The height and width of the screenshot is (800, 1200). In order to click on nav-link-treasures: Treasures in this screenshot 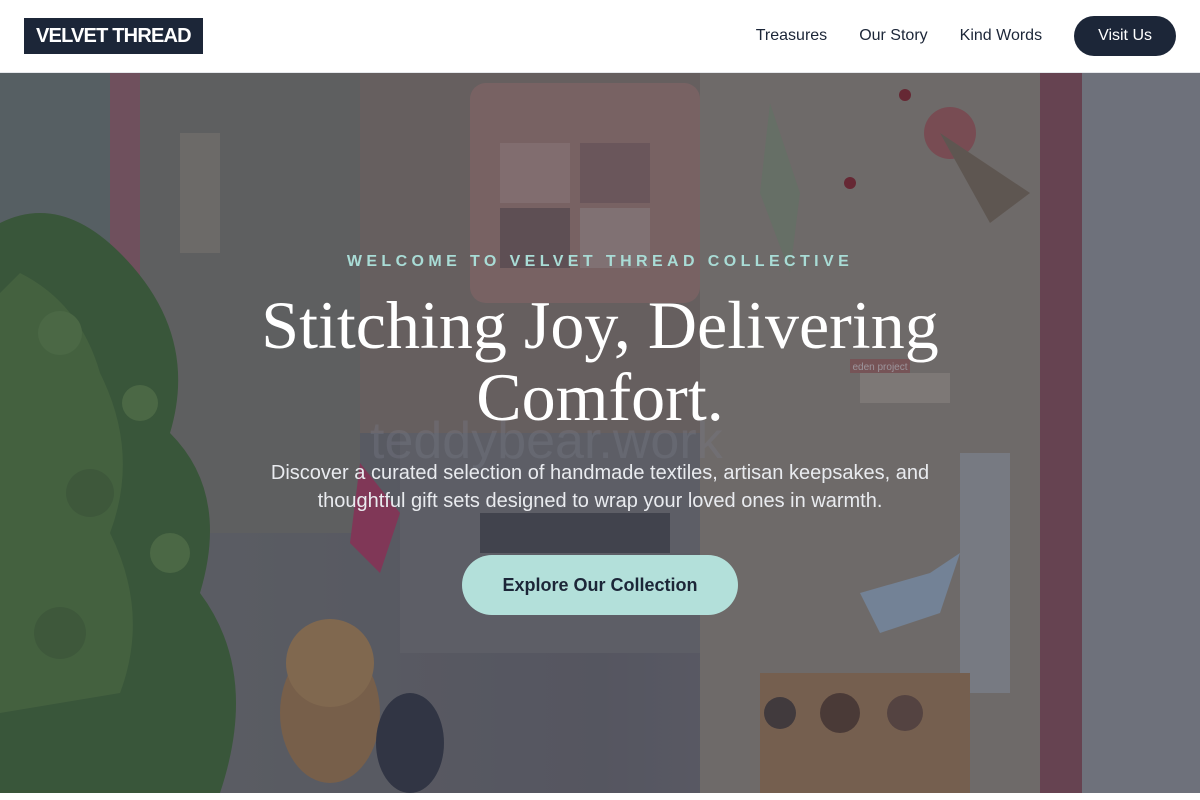, I will do `click(791, 36)`.